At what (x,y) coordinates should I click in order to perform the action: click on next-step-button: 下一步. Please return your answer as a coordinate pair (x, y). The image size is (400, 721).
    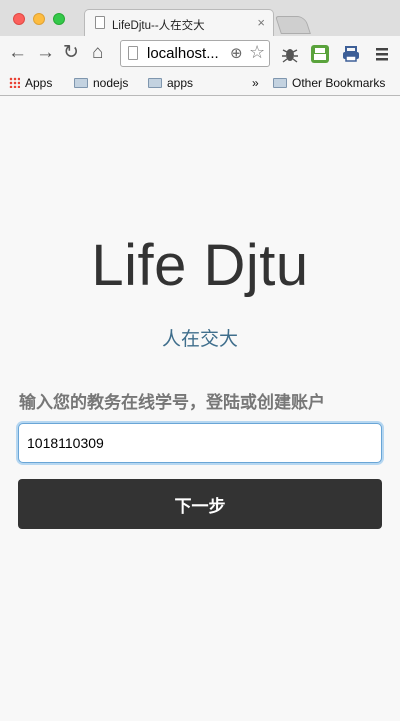
    Looking at the image, I should click on (200, 504).